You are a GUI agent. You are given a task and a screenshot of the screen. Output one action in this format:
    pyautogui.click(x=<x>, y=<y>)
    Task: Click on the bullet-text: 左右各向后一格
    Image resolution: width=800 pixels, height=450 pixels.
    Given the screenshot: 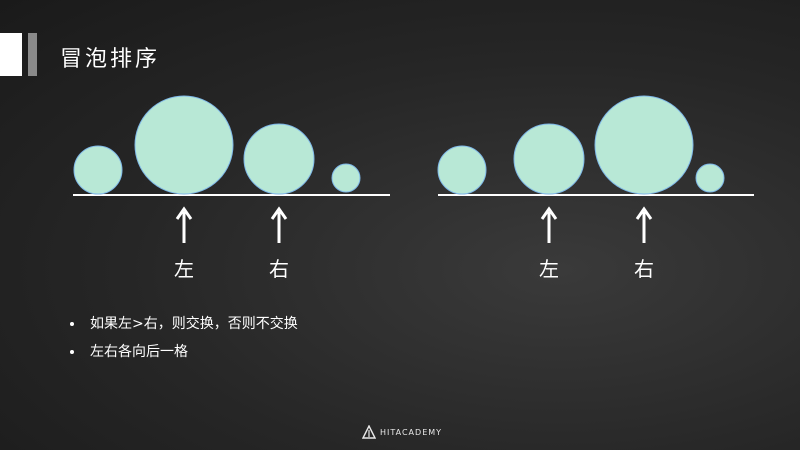 What is the action you would take?
    pyautogui.click(x=139, y=352)
    